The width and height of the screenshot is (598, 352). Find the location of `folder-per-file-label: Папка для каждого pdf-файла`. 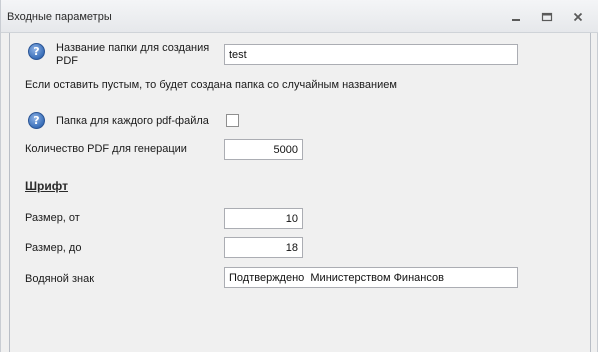

folder-per-file-label: Папка для каждого pdf-файла is located at coordinates (132, 121).